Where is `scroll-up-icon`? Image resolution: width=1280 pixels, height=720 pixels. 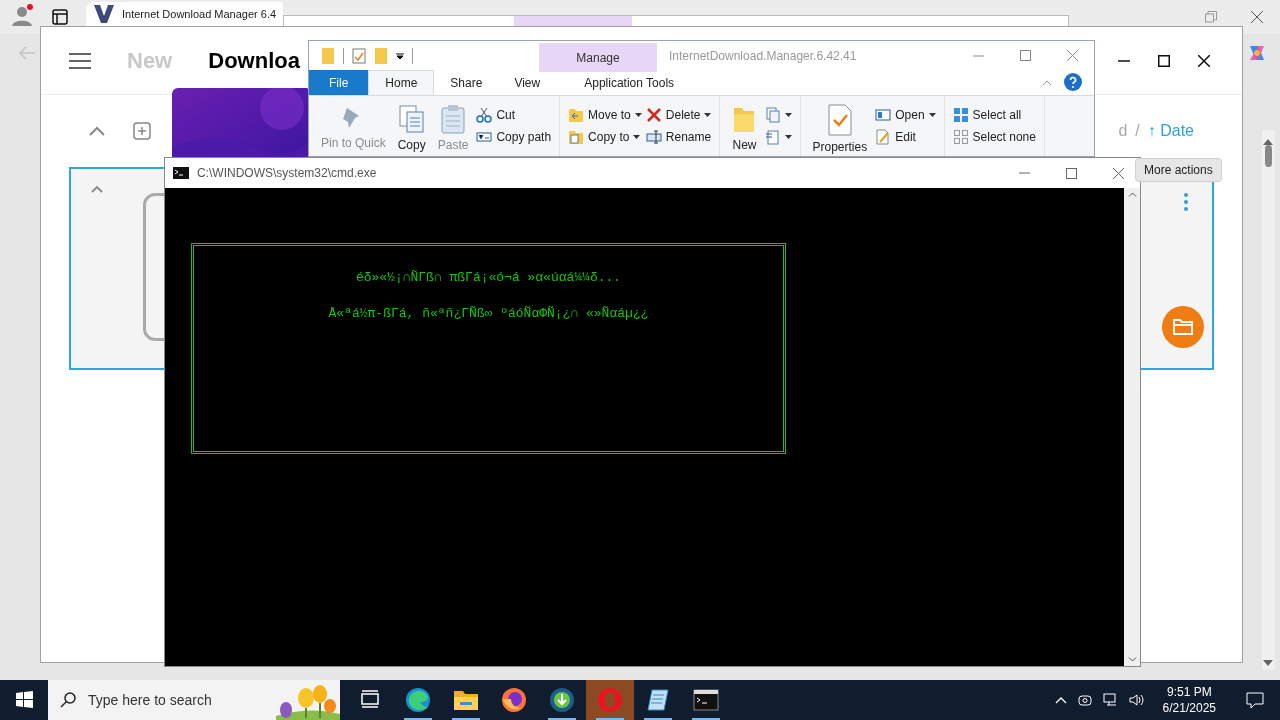
scroll-up-icon is located at coordinates (1268, 142).